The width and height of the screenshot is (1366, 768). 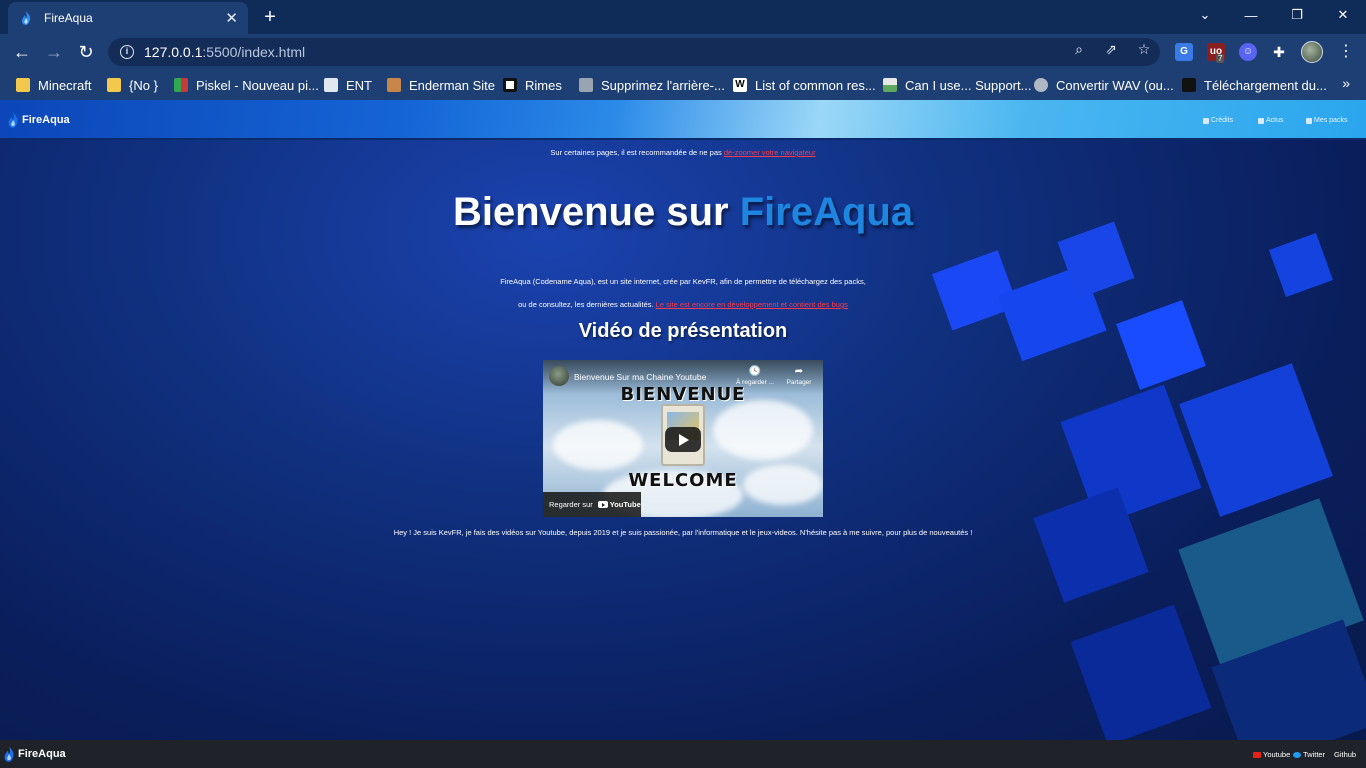 I want to click on site-info-icon: i, so click(x=127, y=52).